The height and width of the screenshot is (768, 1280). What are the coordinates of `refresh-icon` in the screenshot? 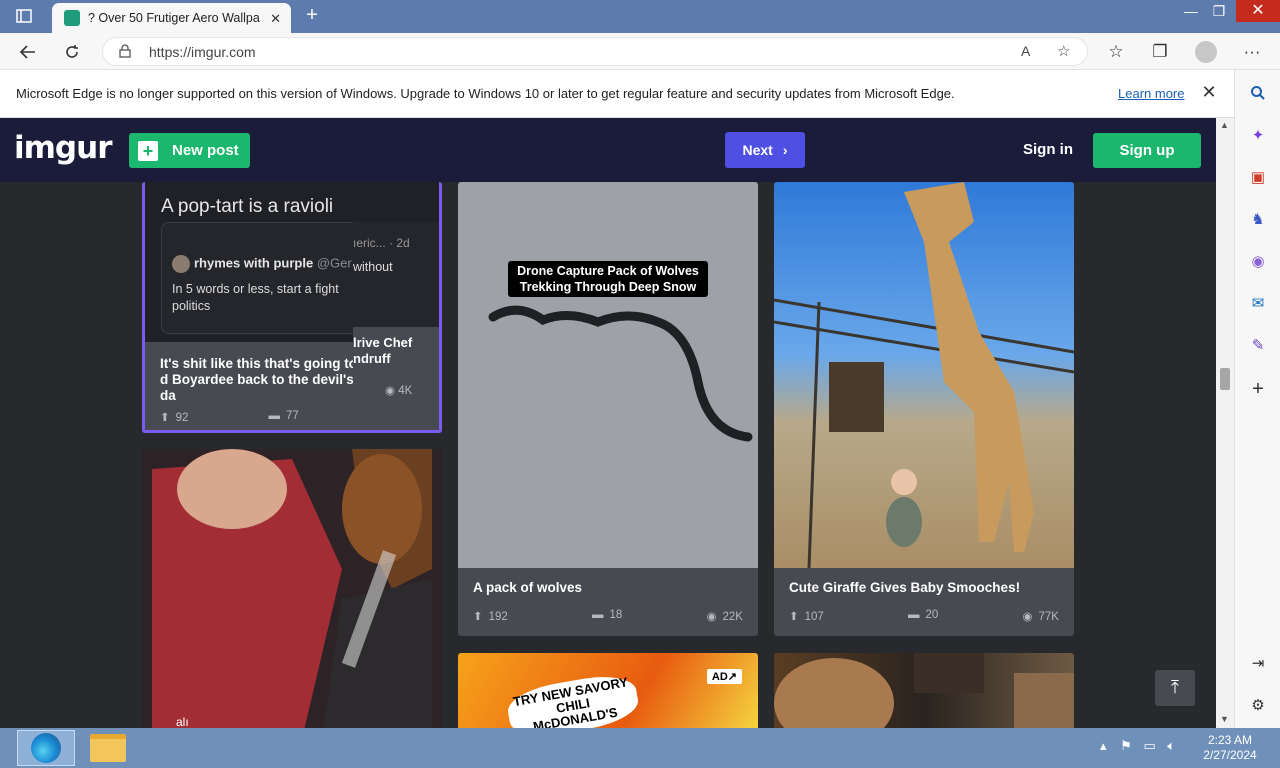 It's located at (72, 51).